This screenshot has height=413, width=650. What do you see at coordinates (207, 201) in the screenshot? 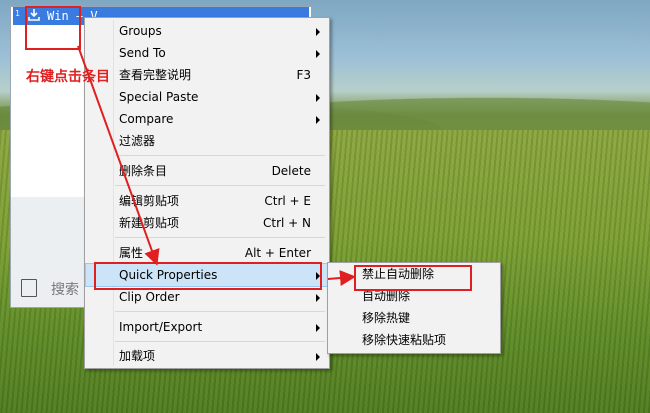
I see `menu-item-edit-clip: 编辑剪贴项 Ctrl + E` at bounding box center [207, 201].